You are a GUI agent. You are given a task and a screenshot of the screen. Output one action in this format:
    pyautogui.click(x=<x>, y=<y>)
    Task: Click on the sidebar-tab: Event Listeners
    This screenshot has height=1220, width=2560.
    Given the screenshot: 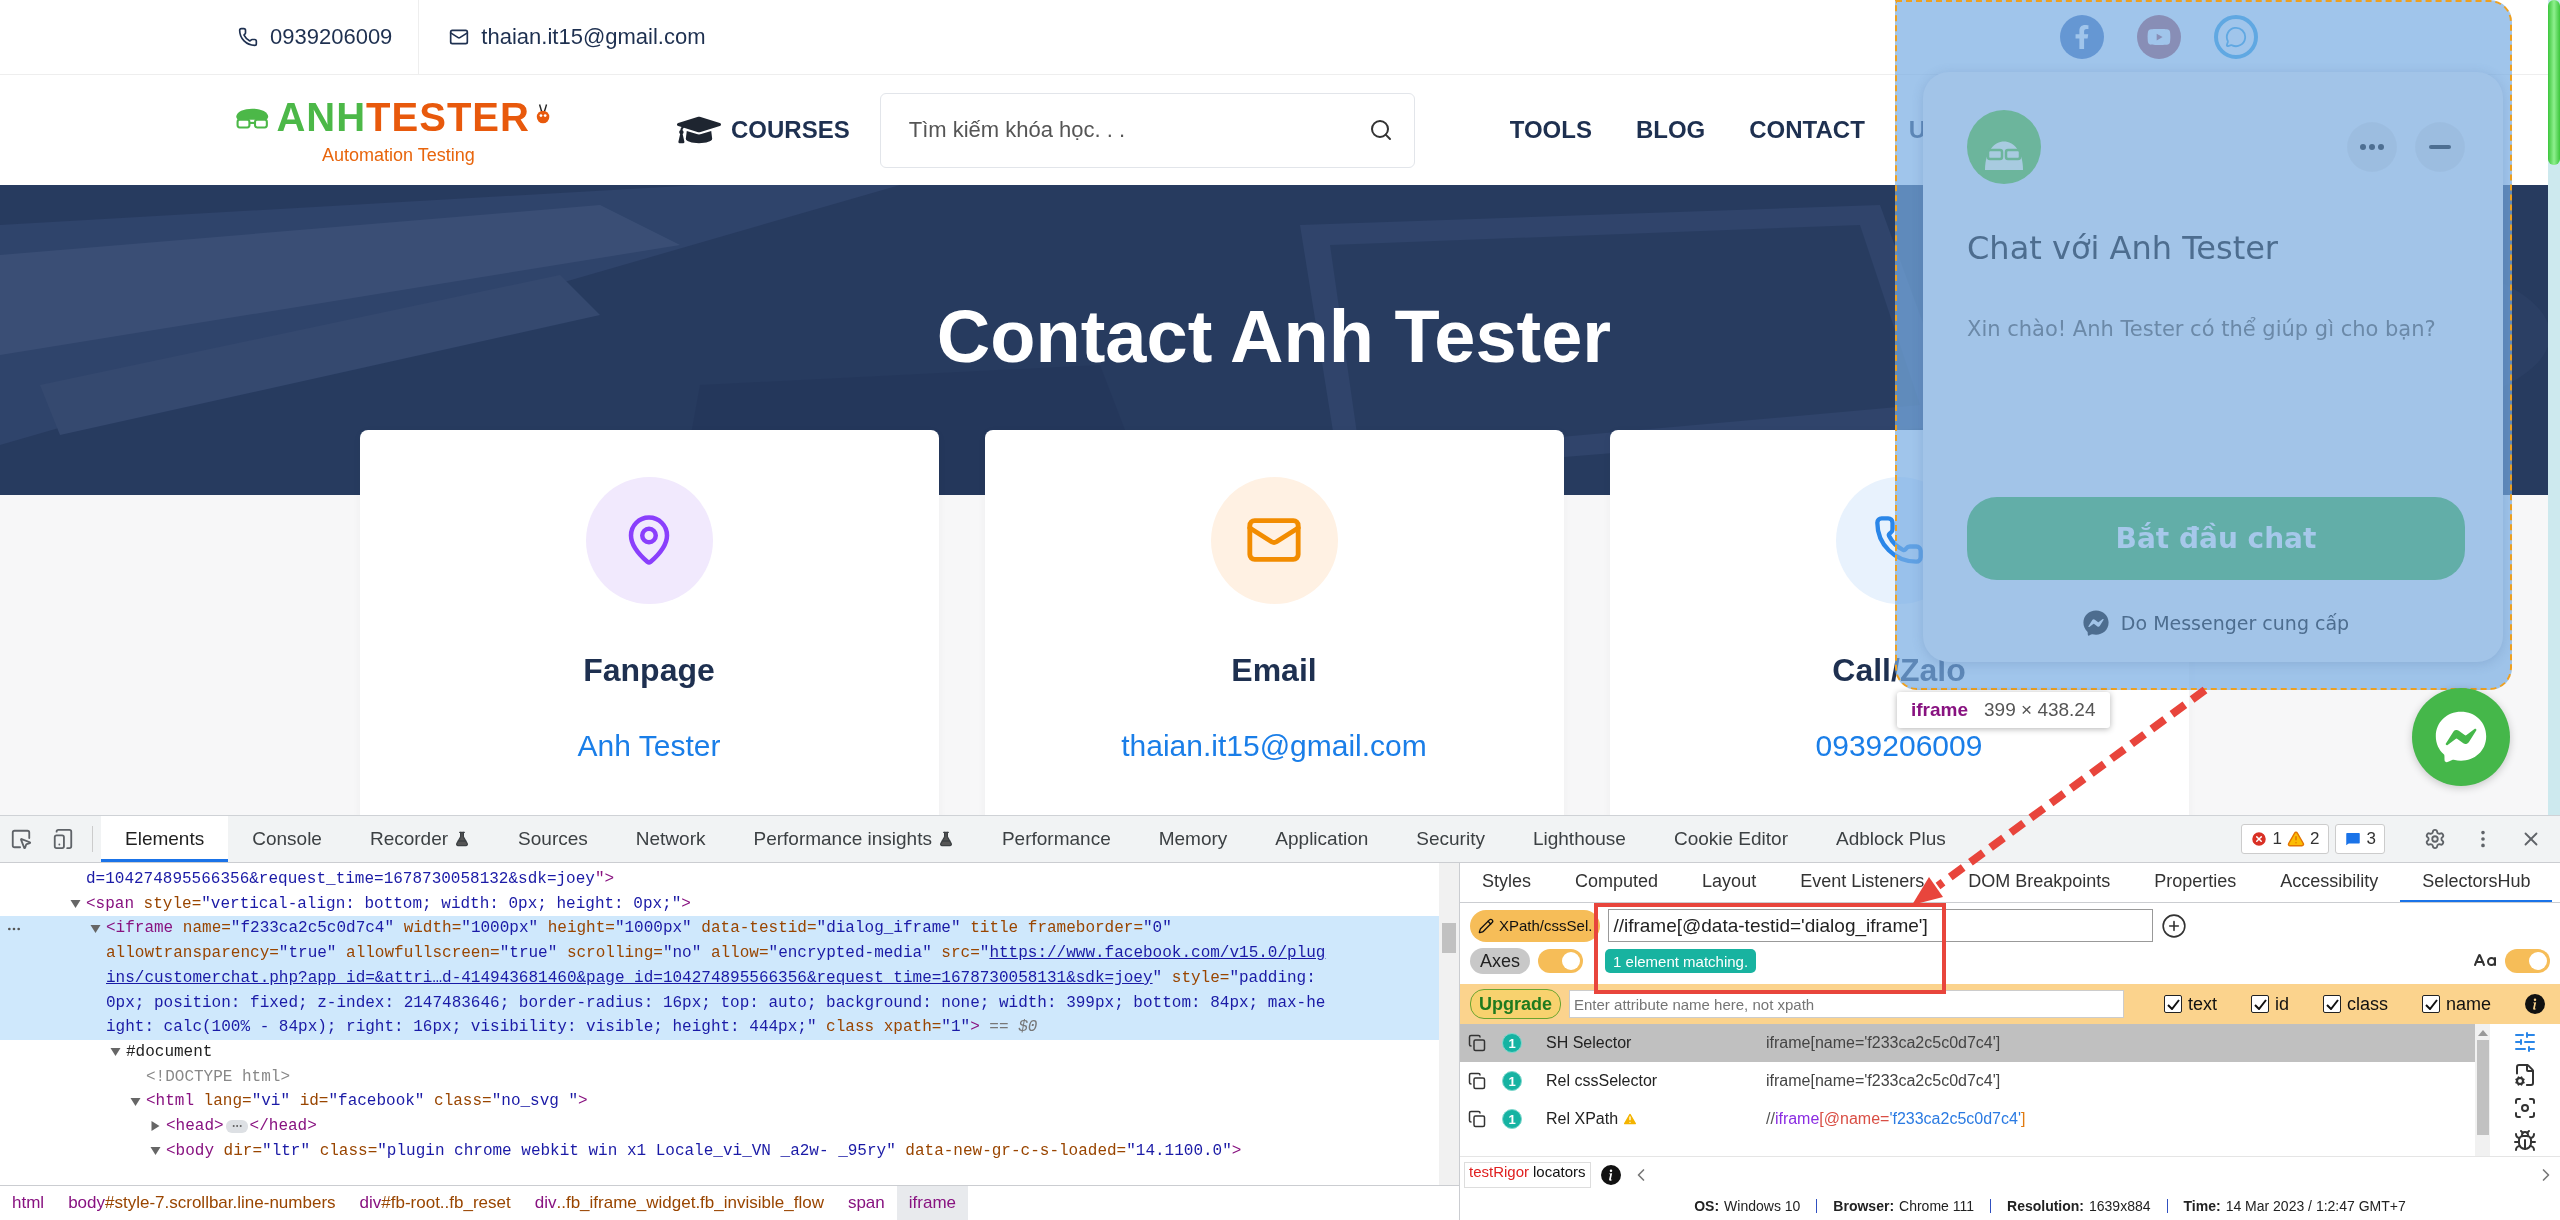 What is the action you would take?
    pyautogui.click(x=1862, y=882)
    